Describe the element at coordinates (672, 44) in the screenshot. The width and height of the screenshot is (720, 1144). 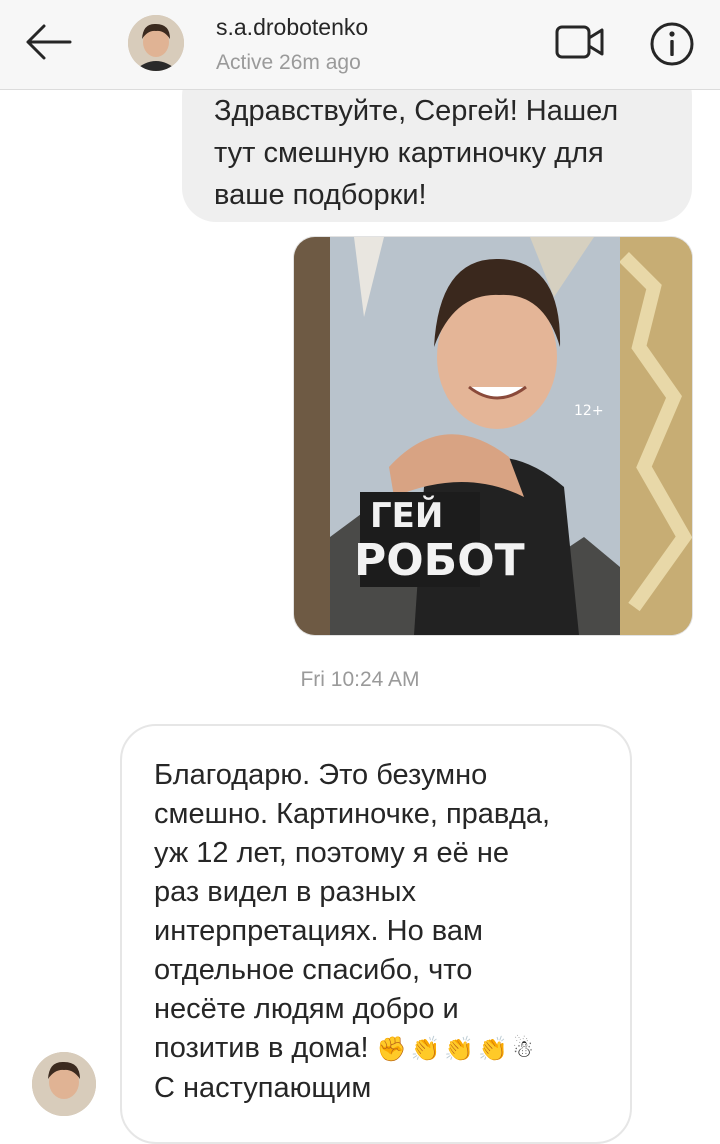
I see `info-icon` at that location.